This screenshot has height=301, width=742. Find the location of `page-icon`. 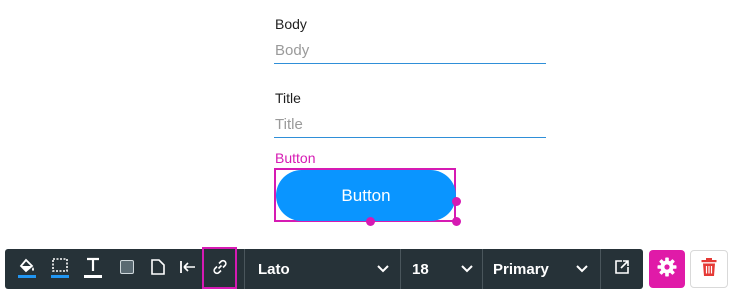

page-icon is located at coordinates (158, 269).